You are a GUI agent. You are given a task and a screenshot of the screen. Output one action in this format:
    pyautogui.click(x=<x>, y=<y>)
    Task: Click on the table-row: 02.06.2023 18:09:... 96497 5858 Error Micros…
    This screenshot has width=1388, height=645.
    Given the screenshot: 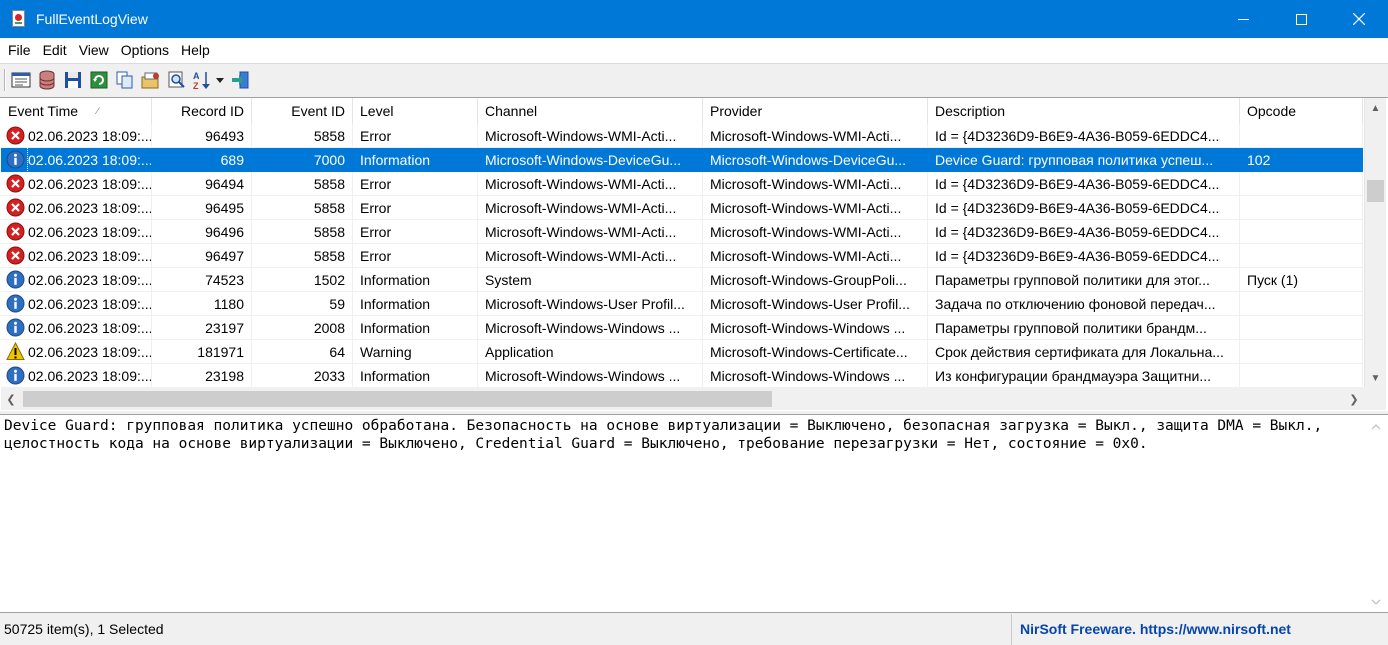 What is the action you would take?
    pyautogui.click(x=682, y=256)
    